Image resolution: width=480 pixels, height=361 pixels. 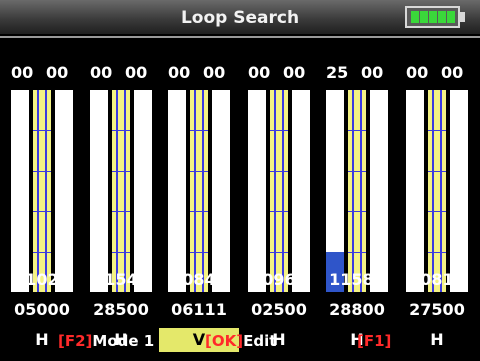 What do you see at coordinates (199, 309) in the screenshot?
I see `channel-value: 06111` at bounding box center [199, 309].